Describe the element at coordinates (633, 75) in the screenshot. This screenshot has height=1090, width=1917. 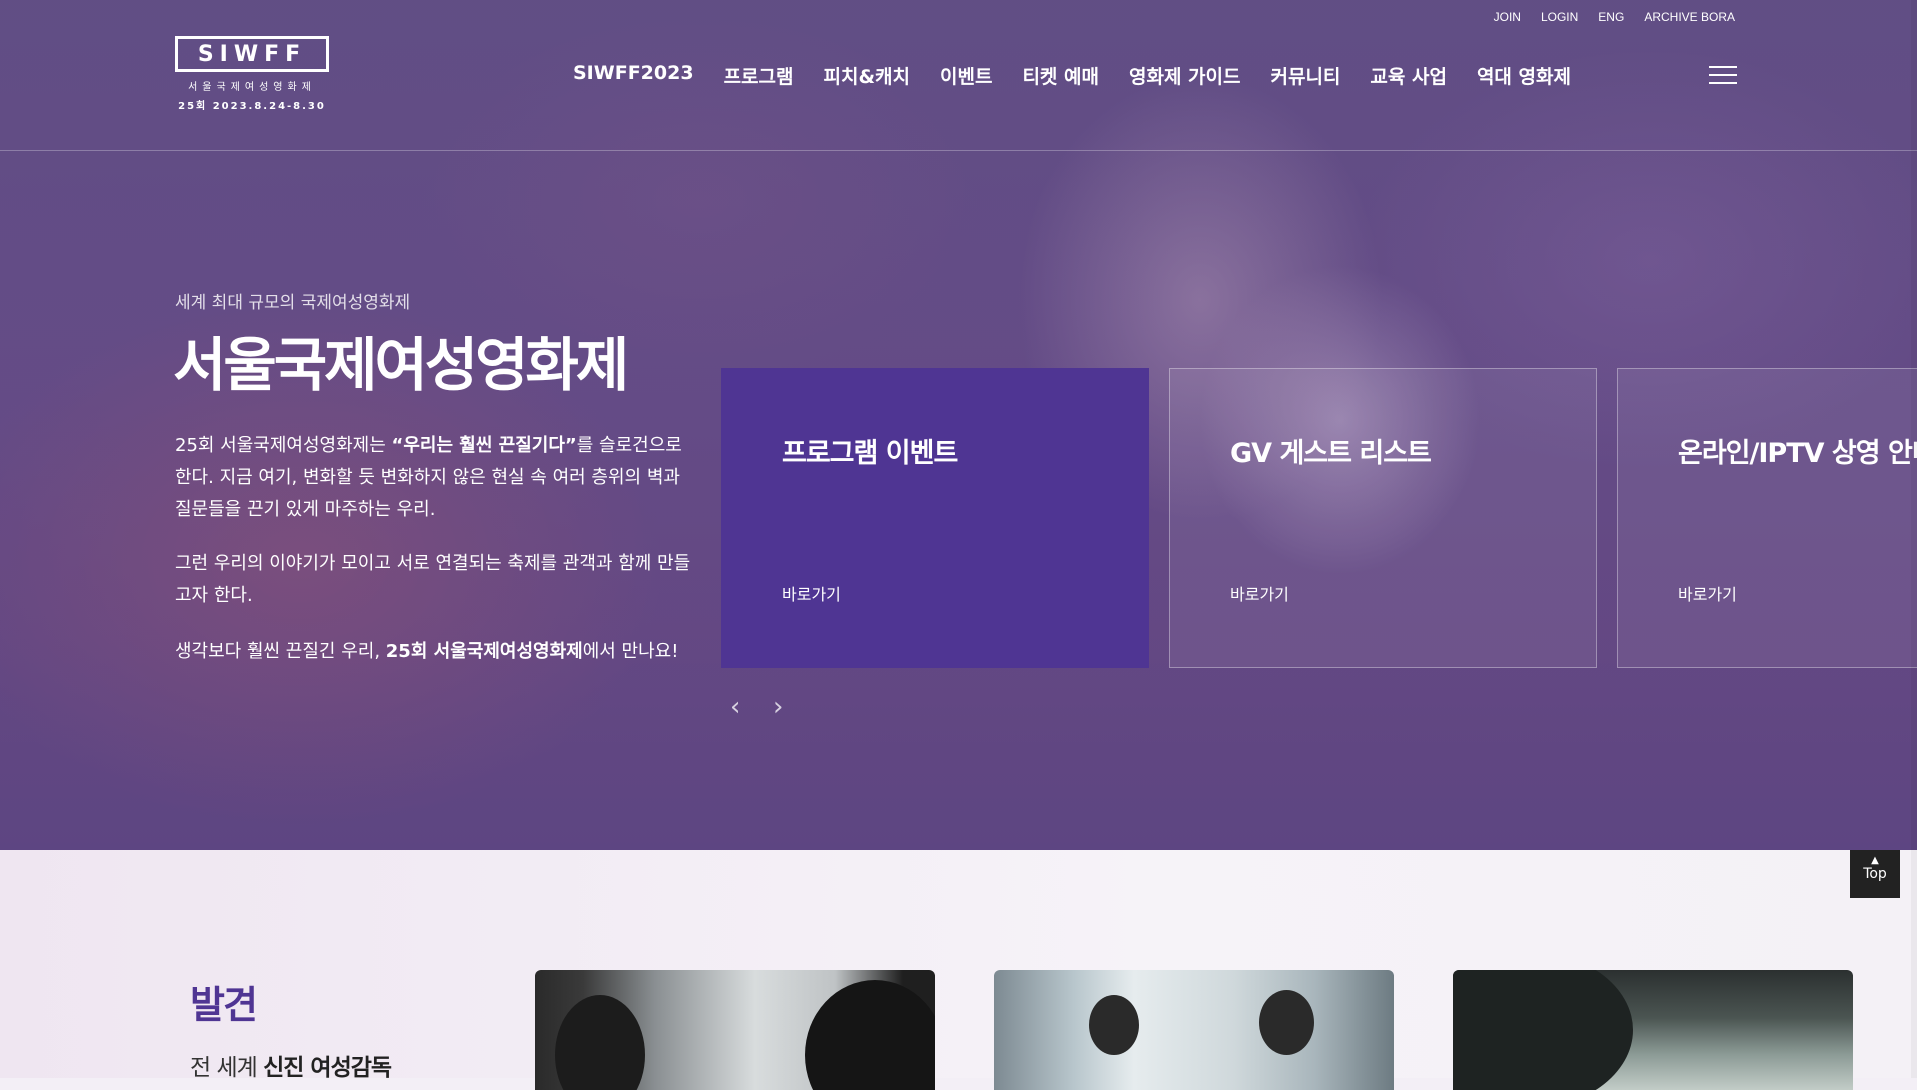
I see `nav-item-siwff2023: SIWFF2023` at that location.